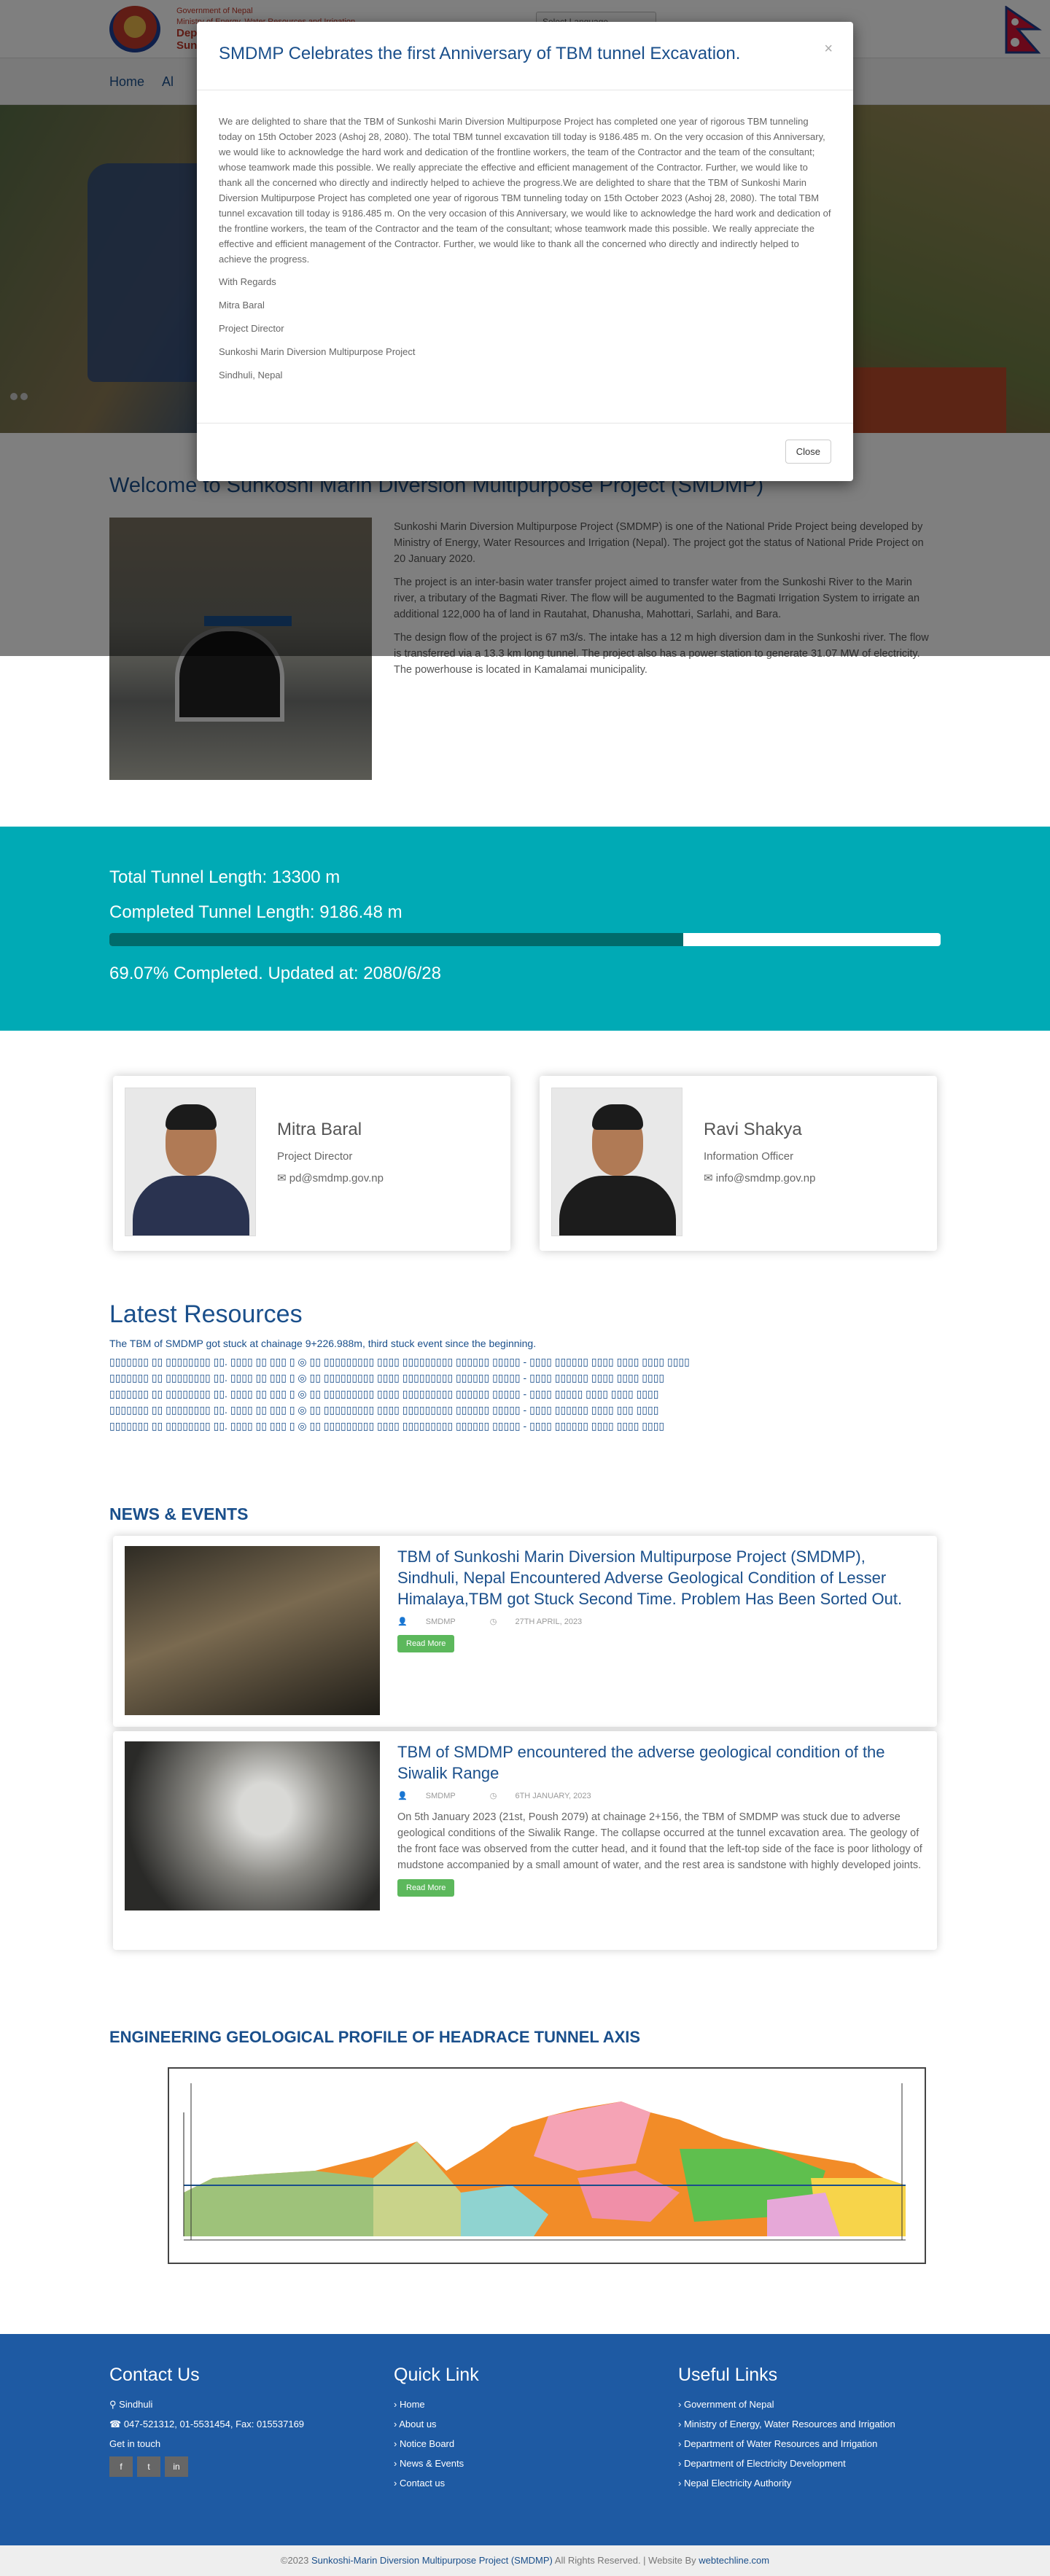 This screenshot has height=2576, width=1050. Describe the element at coordinates (547, 2165) in the screenshot. I see `geological-profile-image` at that location.